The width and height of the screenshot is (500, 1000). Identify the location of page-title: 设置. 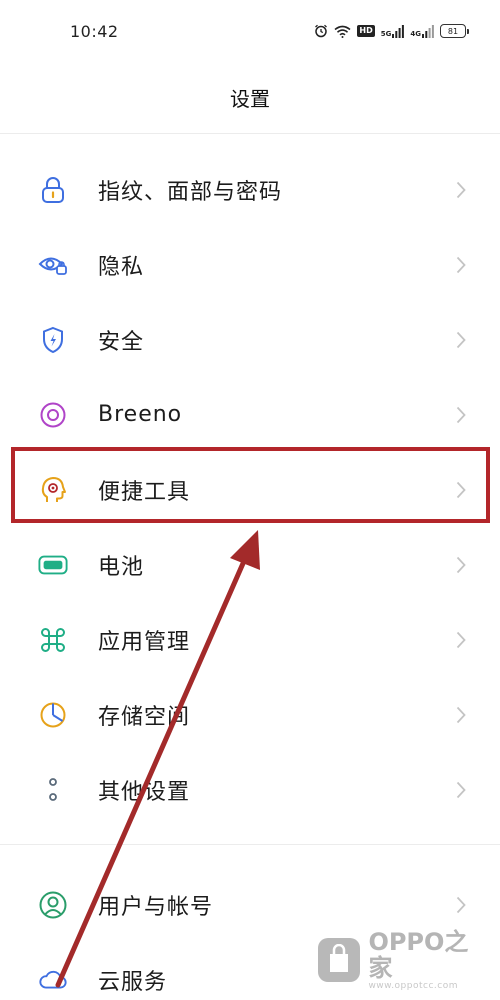
(250, 99).